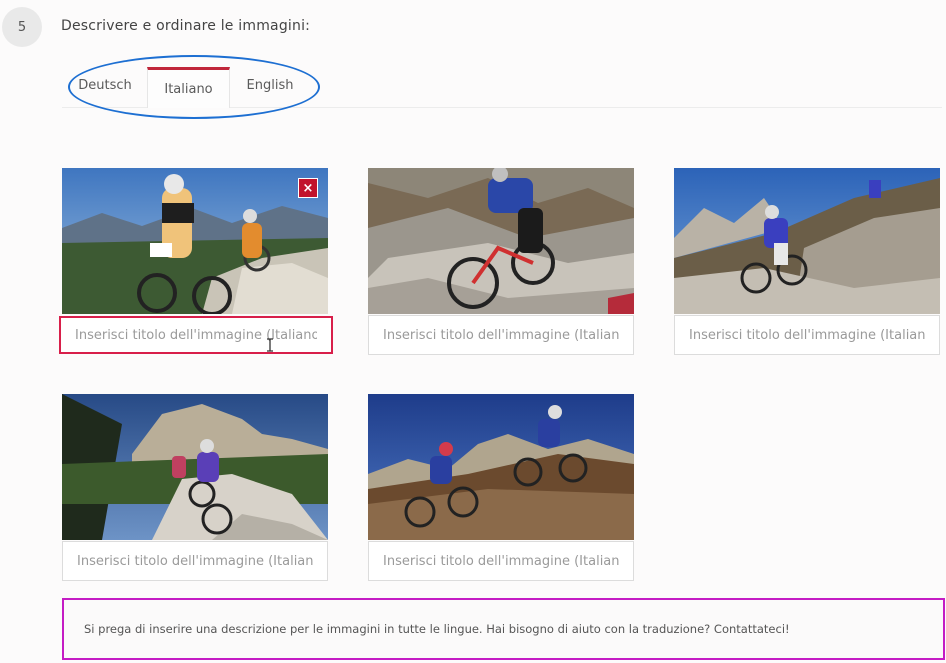  Describe the element at coordinates (308, 188) in the screenshot. I see `delete-image-button: ×` at that location.